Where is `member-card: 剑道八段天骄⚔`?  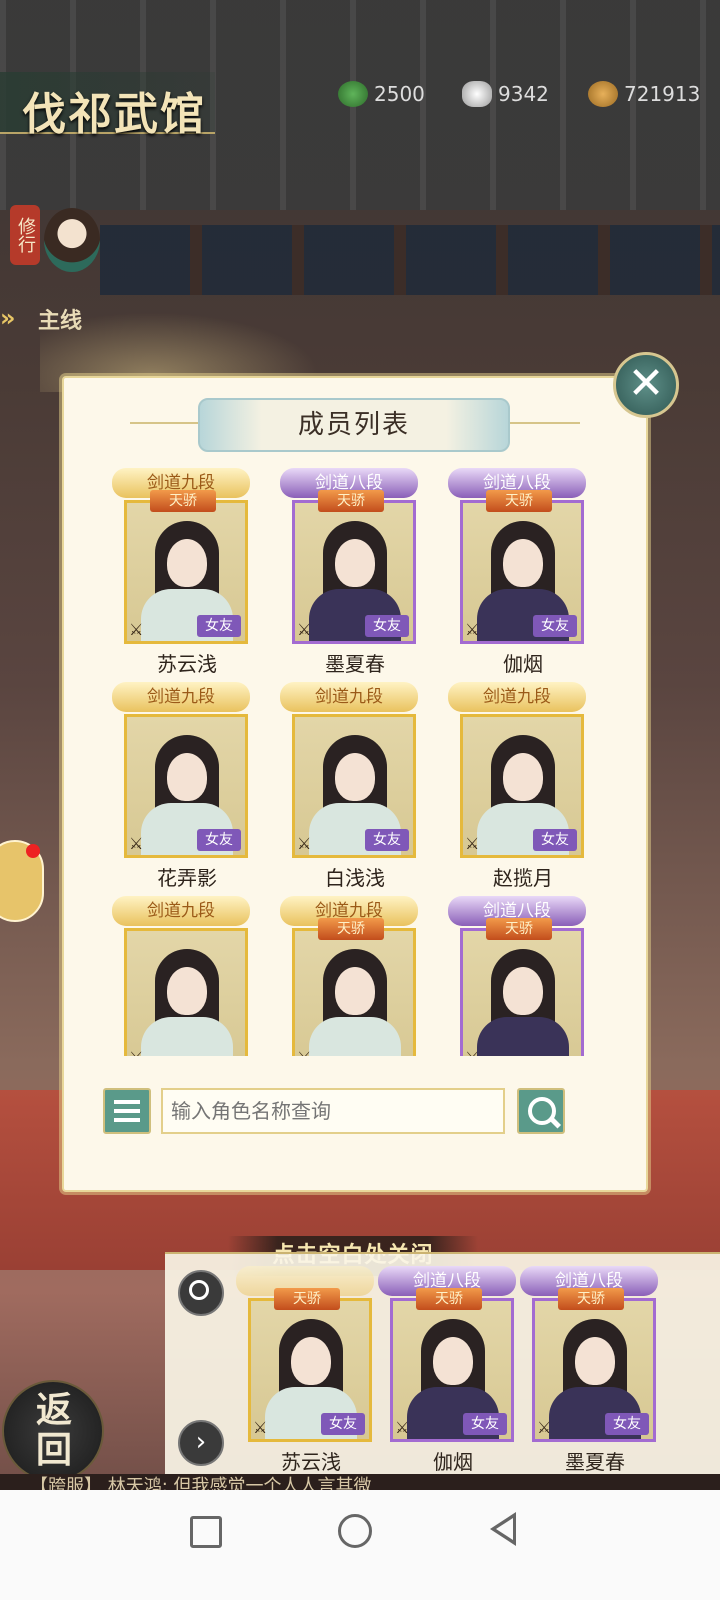 member-card: 剑道八段天骄⚔ is located at coordinates (517, 975).